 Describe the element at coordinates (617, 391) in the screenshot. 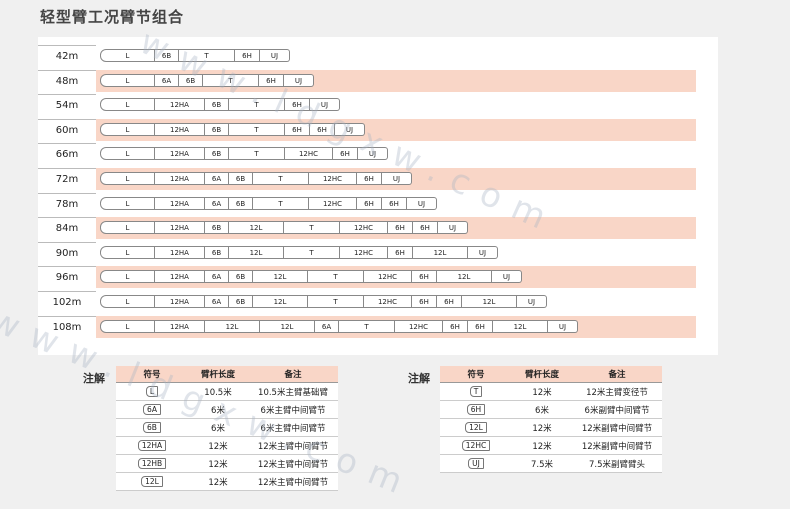

I see `remark-cell: 12米主臂变径节` at that location.